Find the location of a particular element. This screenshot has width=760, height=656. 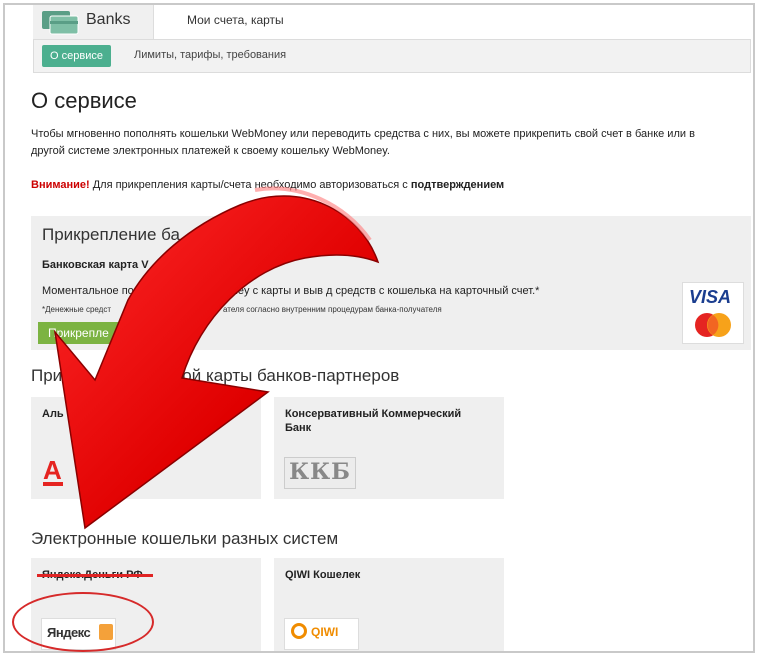

card-section-title: Прикрепление ба is located at coordinates (111, 235).